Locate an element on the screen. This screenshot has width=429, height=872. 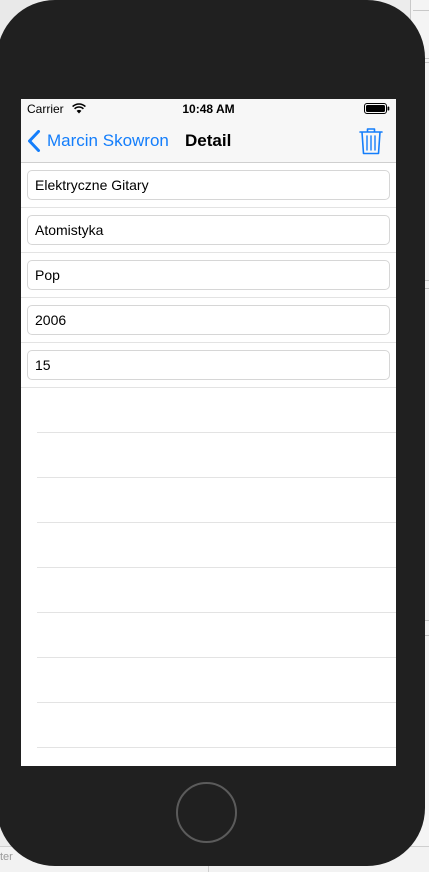
number-field is located at coordinates (208, 365).